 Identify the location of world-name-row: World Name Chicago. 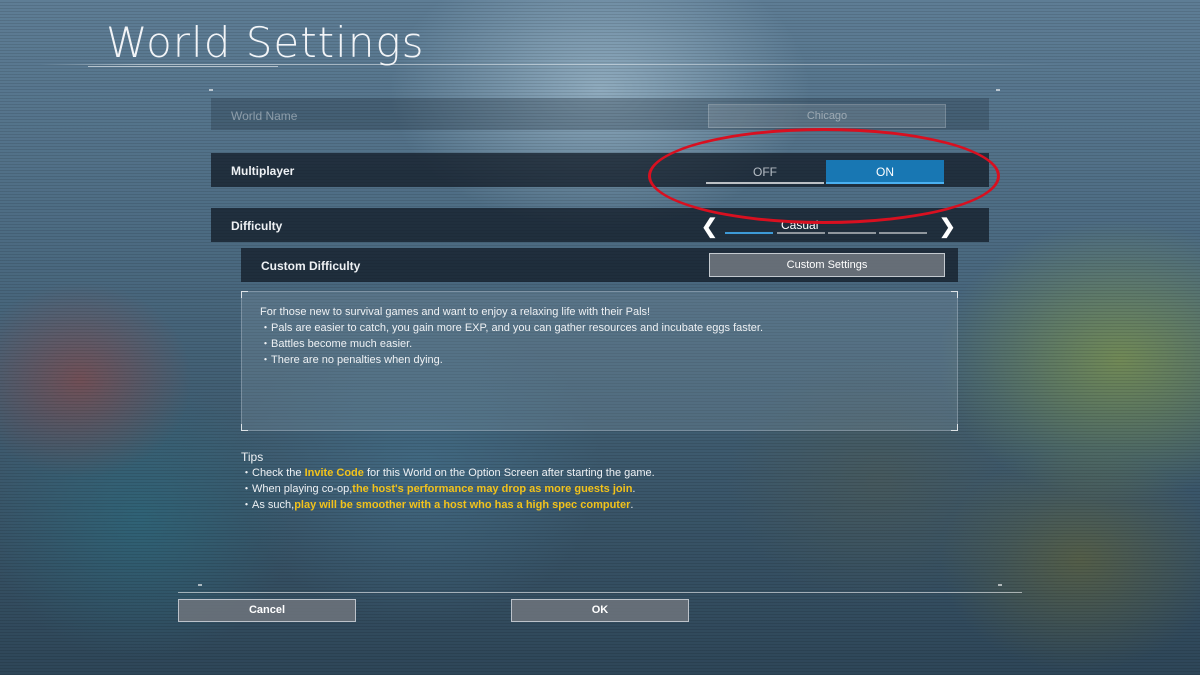
(600, 114).